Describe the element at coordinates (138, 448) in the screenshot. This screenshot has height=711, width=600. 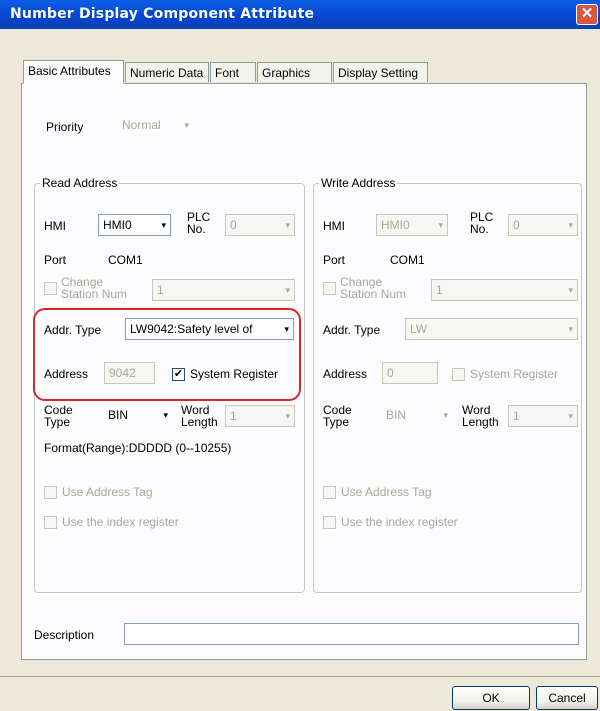
I see `read-format-text: Format(Range):DDDDD (0--10255)` at that location.